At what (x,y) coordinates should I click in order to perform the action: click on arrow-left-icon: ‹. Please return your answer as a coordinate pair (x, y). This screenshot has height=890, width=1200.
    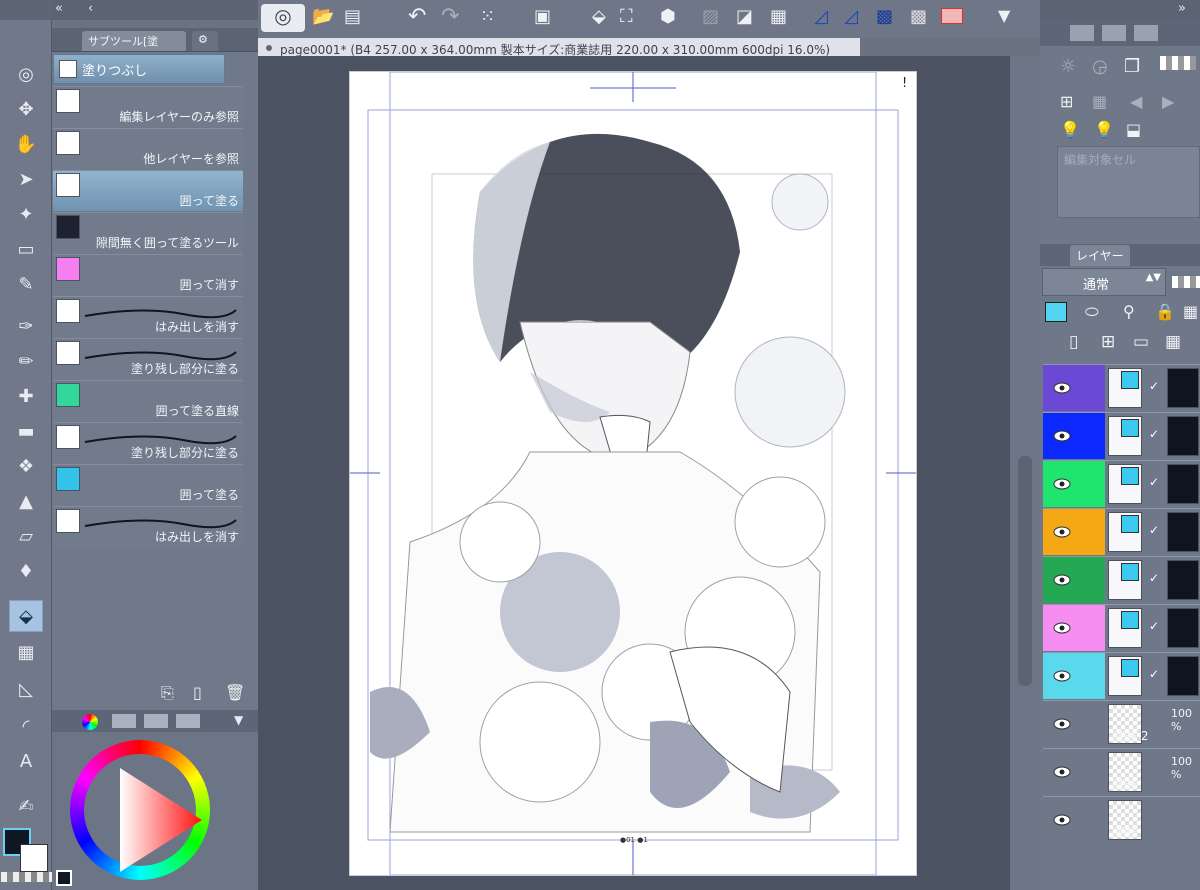
    Looking at the image, I should click on (90, 8).